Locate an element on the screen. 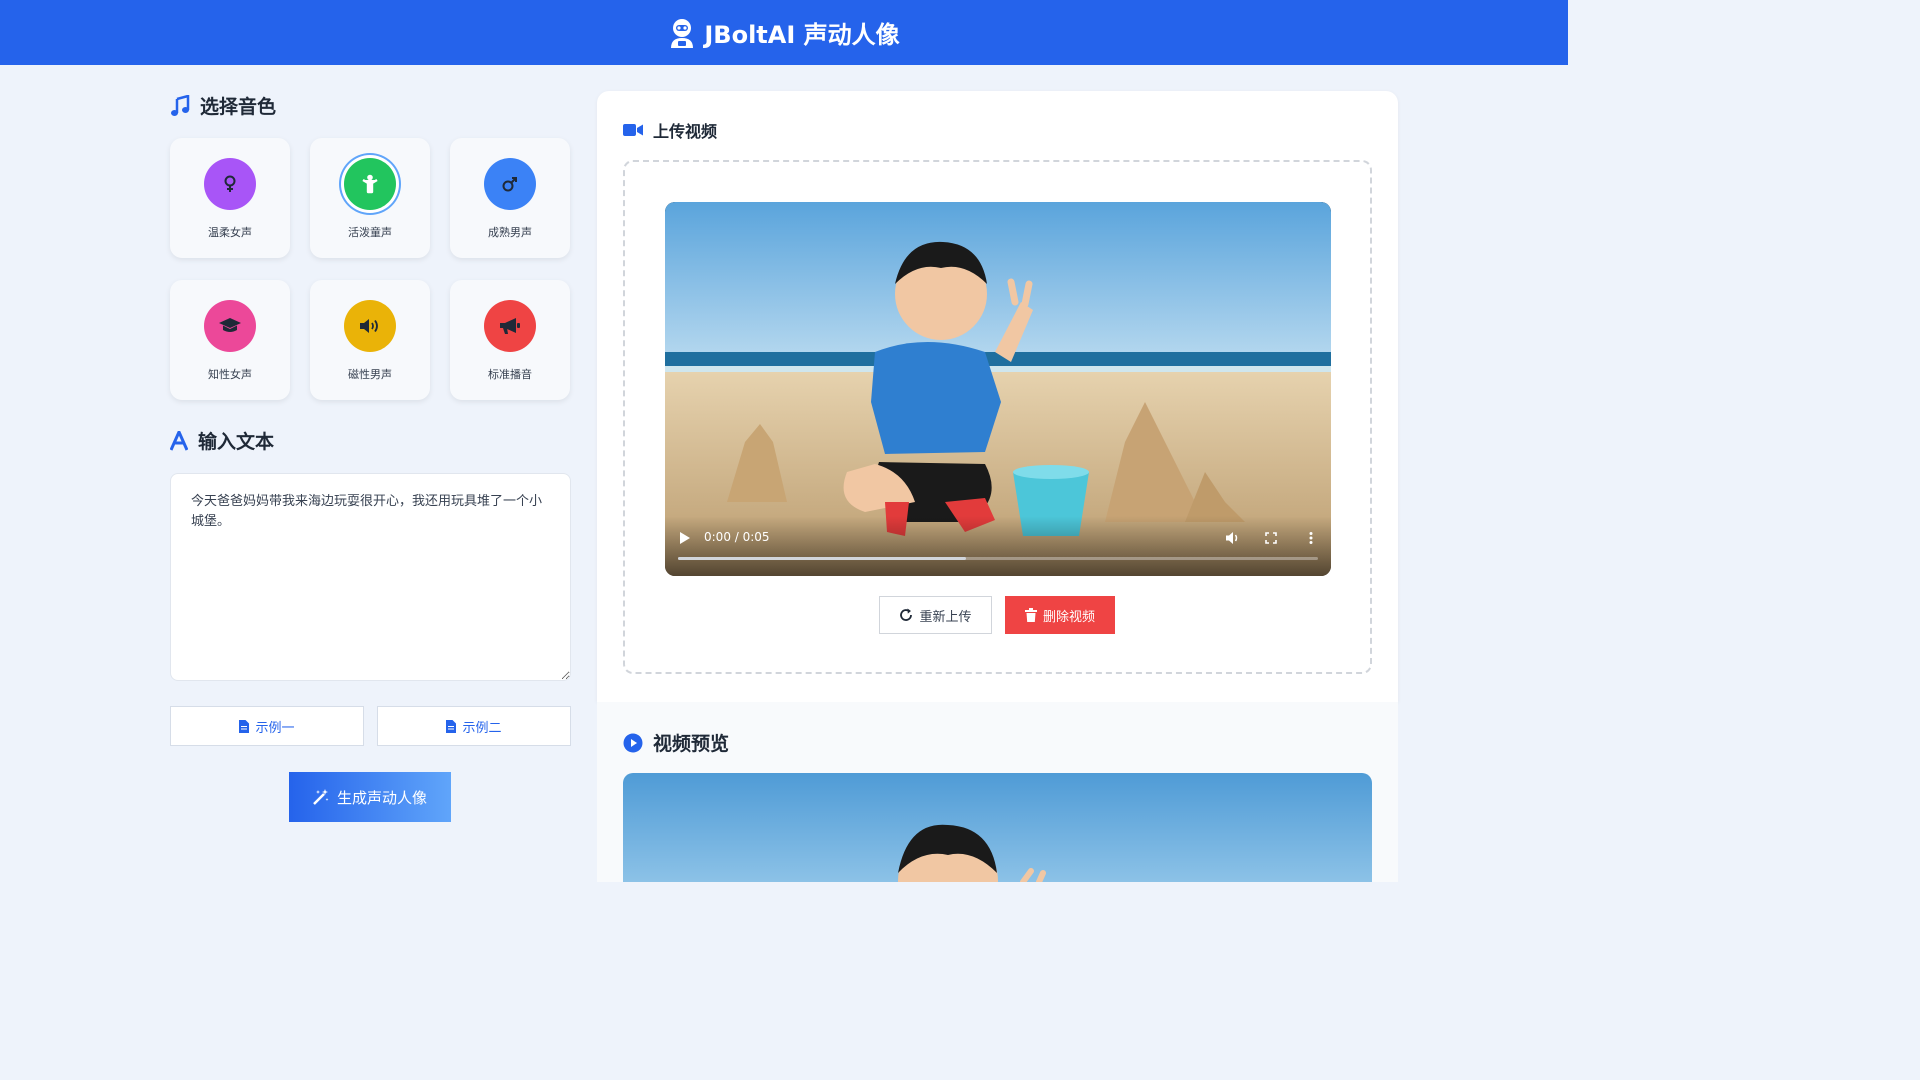 This screenshot has height=1080, width=1920. voice-section-title: 选择音色 is located at coordinates (223, 105).